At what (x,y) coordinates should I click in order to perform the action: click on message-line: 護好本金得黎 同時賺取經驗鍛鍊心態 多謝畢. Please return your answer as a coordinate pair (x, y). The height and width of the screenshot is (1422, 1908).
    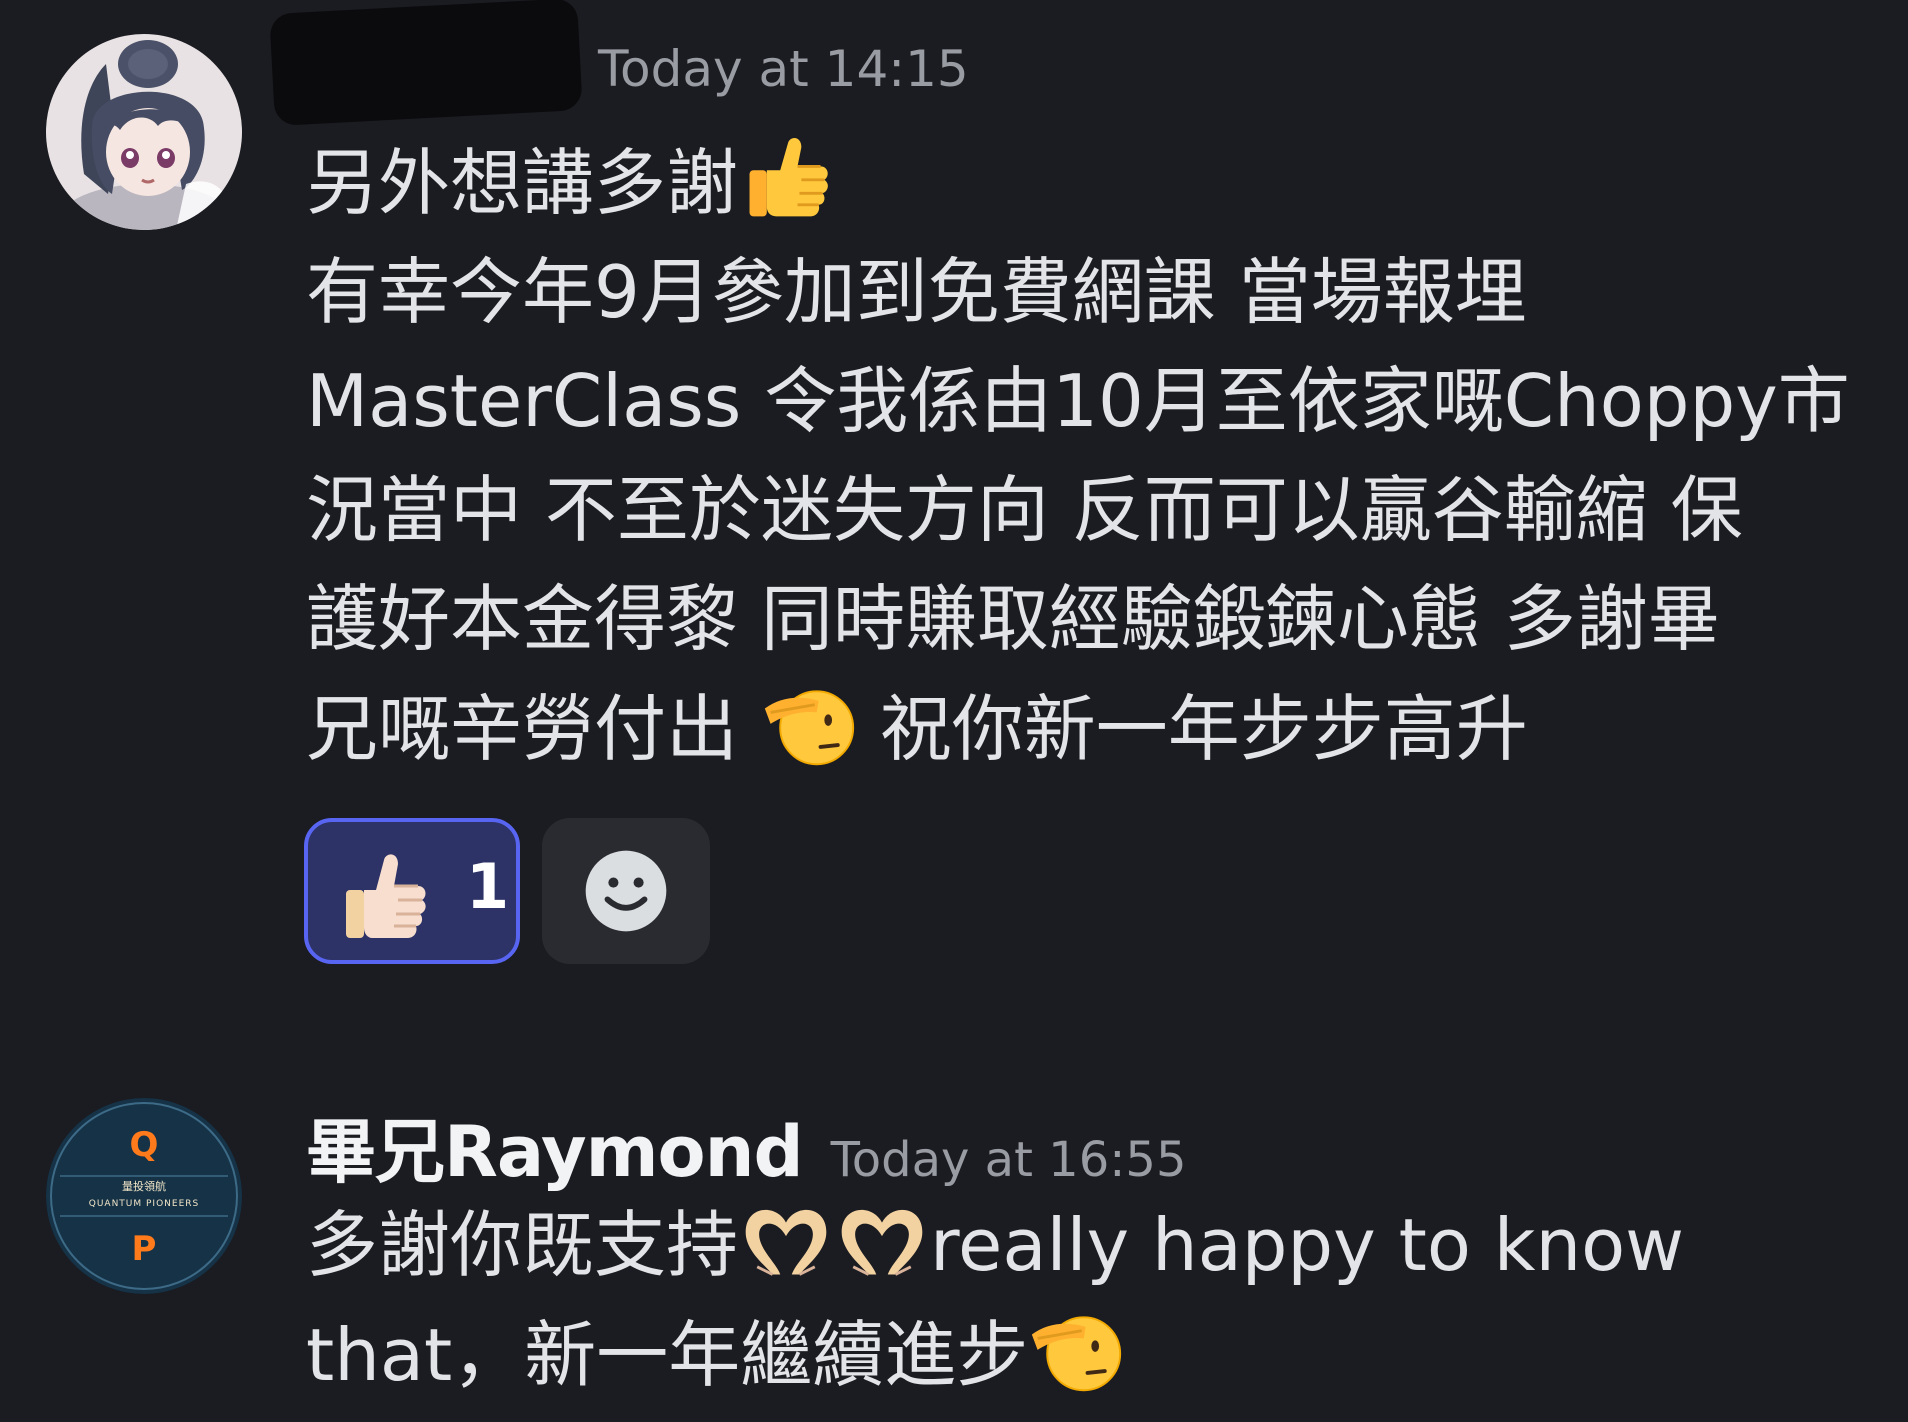
    Looking at the image, I should click on (1013, 619).